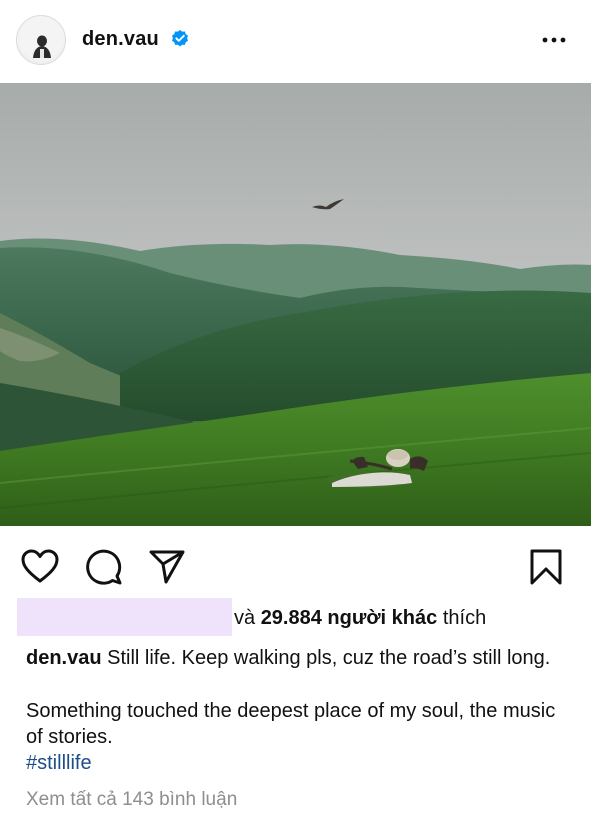 This screenshot has height=818, width=591. What do you see at coordinates (180, 39) in the screenshot?
I see `verified-badge-icon` at bounding box center [180, 39].